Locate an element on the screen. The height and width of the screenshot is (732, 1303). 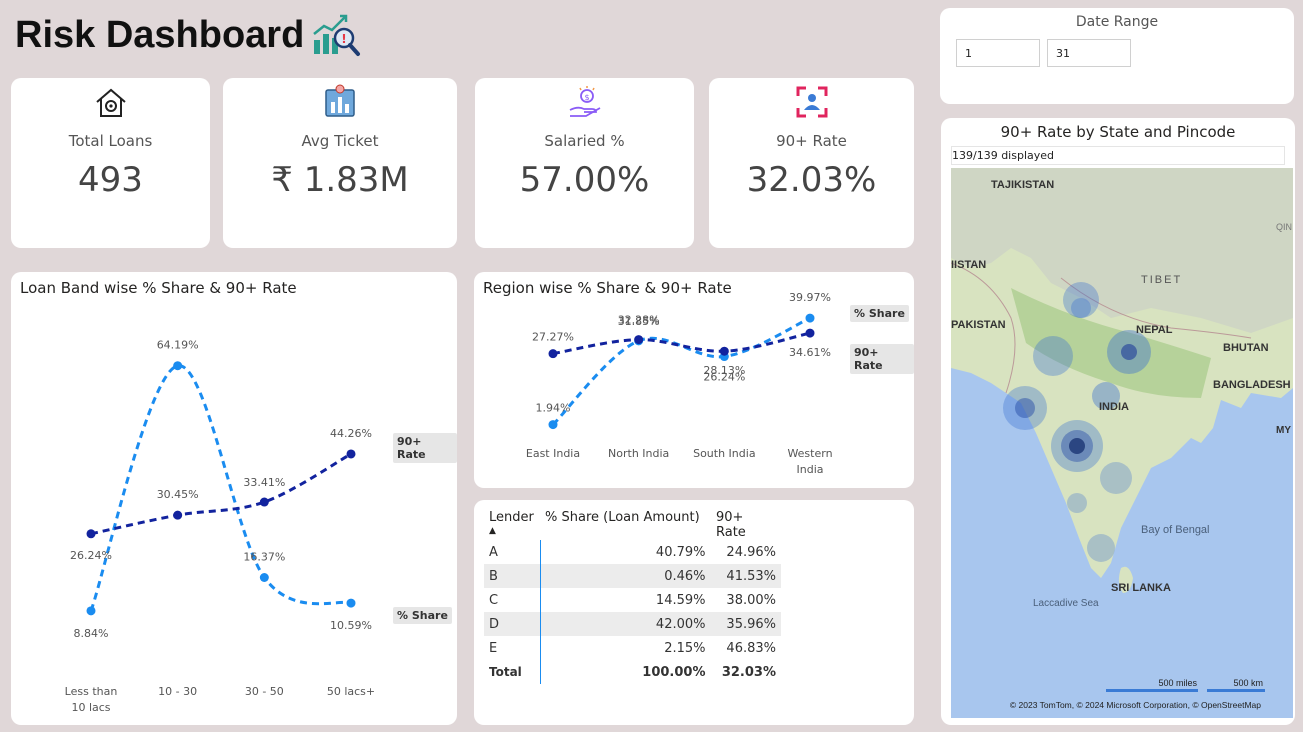
lender-cell: D is located at coordinates (512, 624).